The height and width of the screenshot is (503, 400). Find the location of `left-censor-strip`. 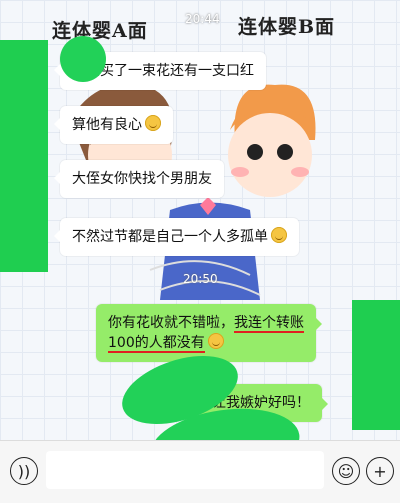

left-censor-strip is located at coordinates (24, 156).